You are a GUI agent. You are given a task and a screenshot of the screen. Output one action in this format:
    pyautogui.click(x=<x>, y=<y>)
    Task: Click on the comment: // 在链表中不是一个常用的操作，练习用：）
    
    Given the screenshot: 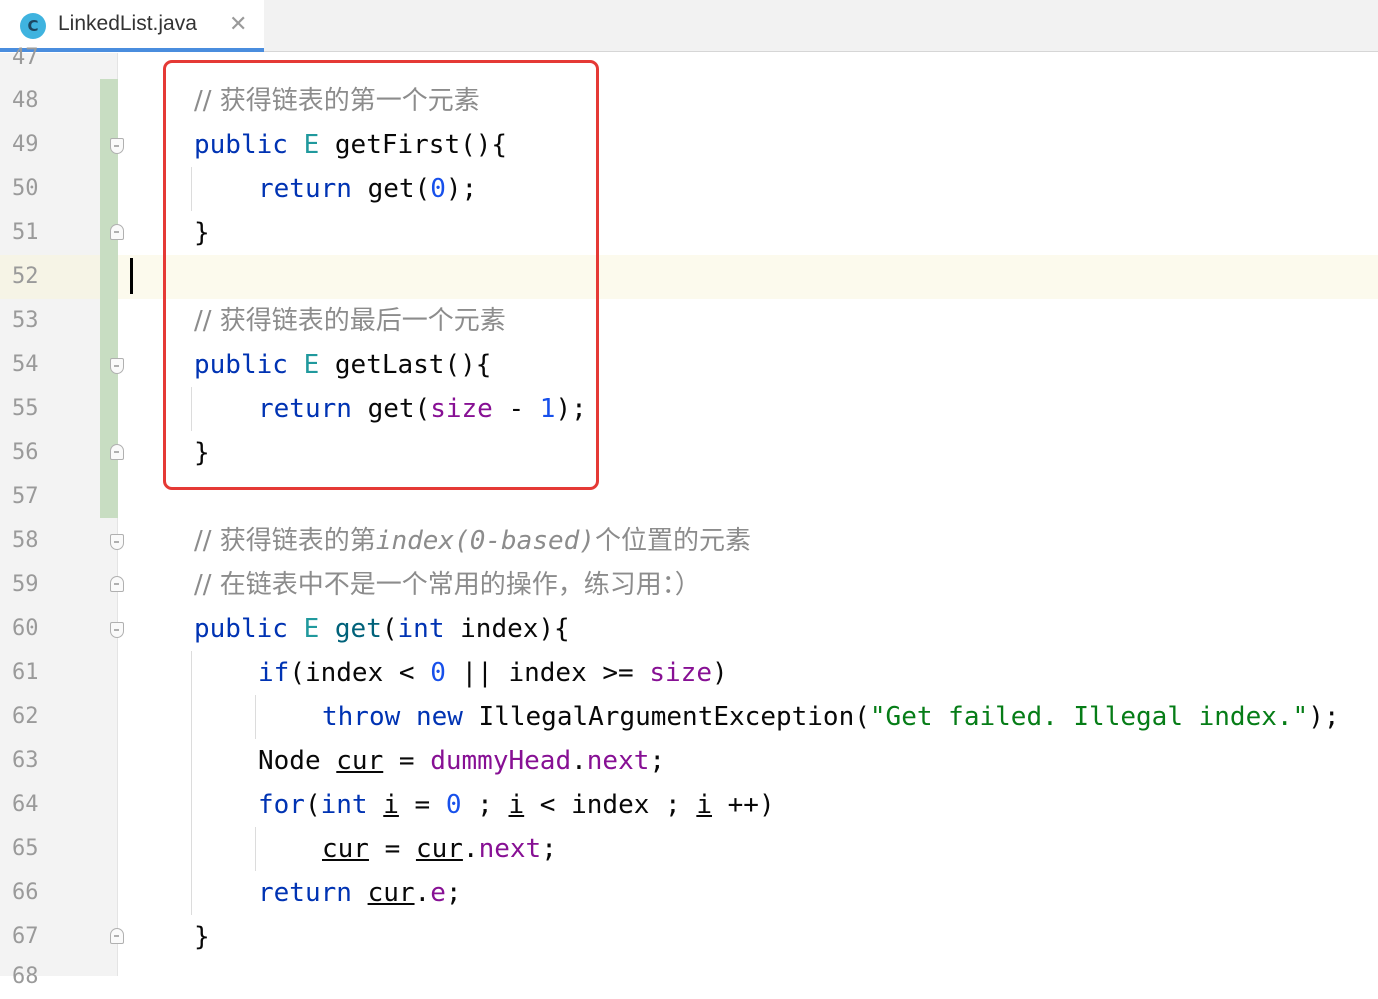 What is the action you would take?
    pyautogui.click(x=447, y=585)
    